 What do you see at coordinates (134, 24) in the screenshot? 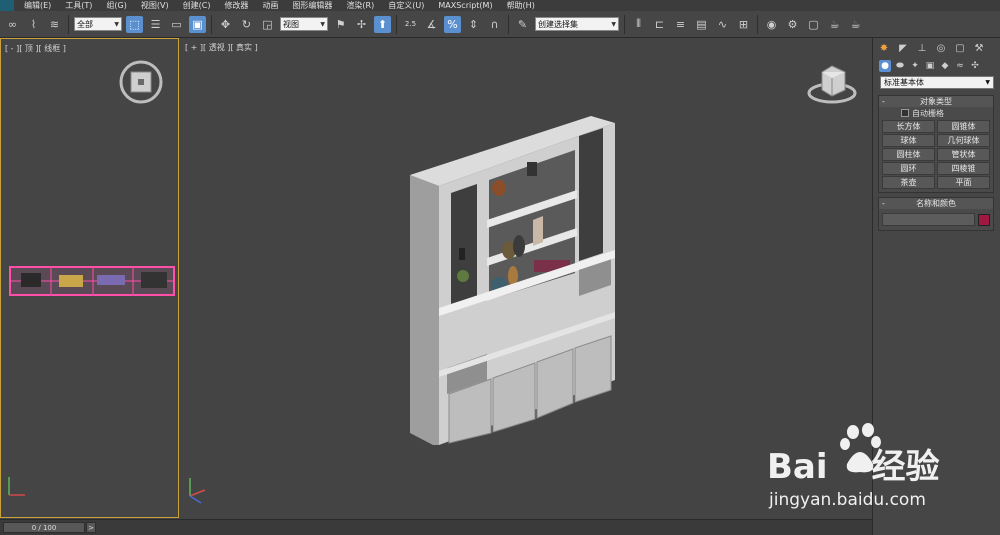
I see `select-object-icon: ⬚` at bounding box center [134, 24].